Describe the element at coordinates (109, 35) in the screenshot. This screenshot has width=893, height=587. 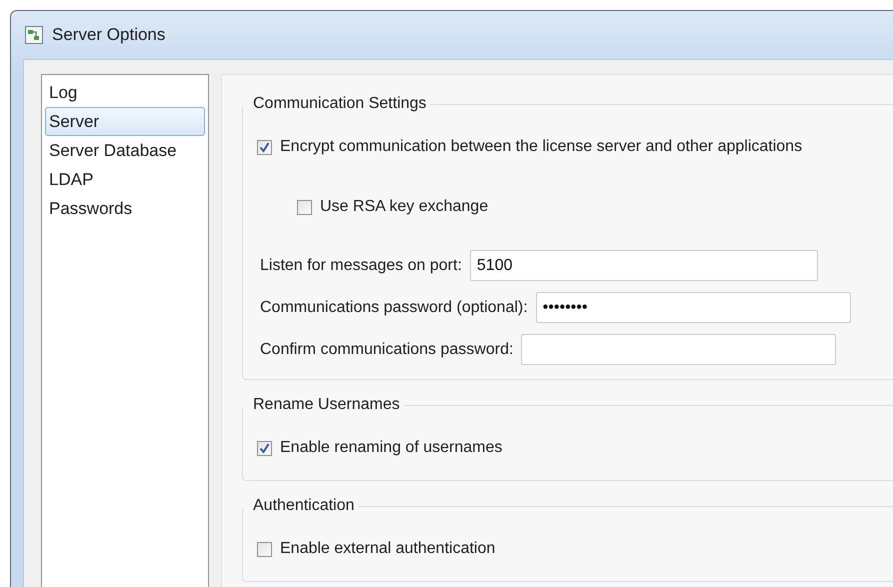
I see `window-title: Server Options` at that location.